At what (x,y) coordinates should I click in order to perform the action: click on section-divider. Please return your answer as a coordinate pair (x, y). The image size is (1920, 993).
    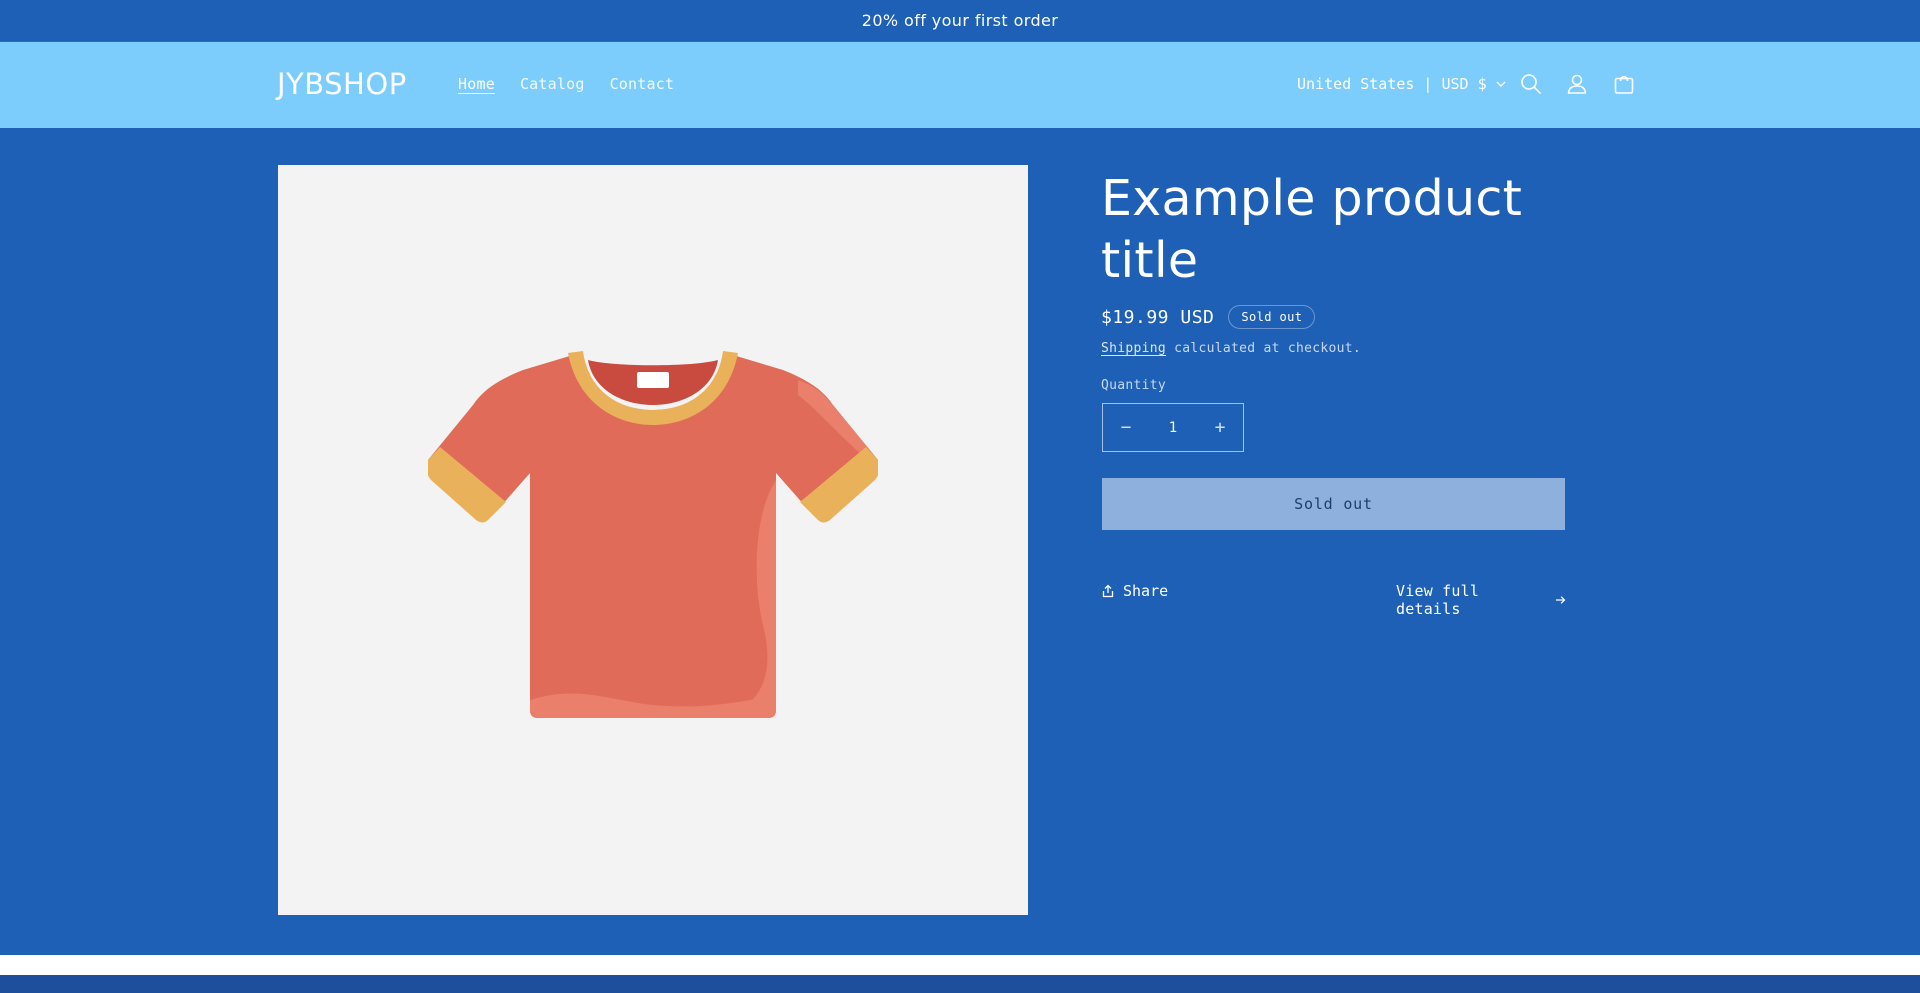
    Looking at the image, I should click on (960, 965).